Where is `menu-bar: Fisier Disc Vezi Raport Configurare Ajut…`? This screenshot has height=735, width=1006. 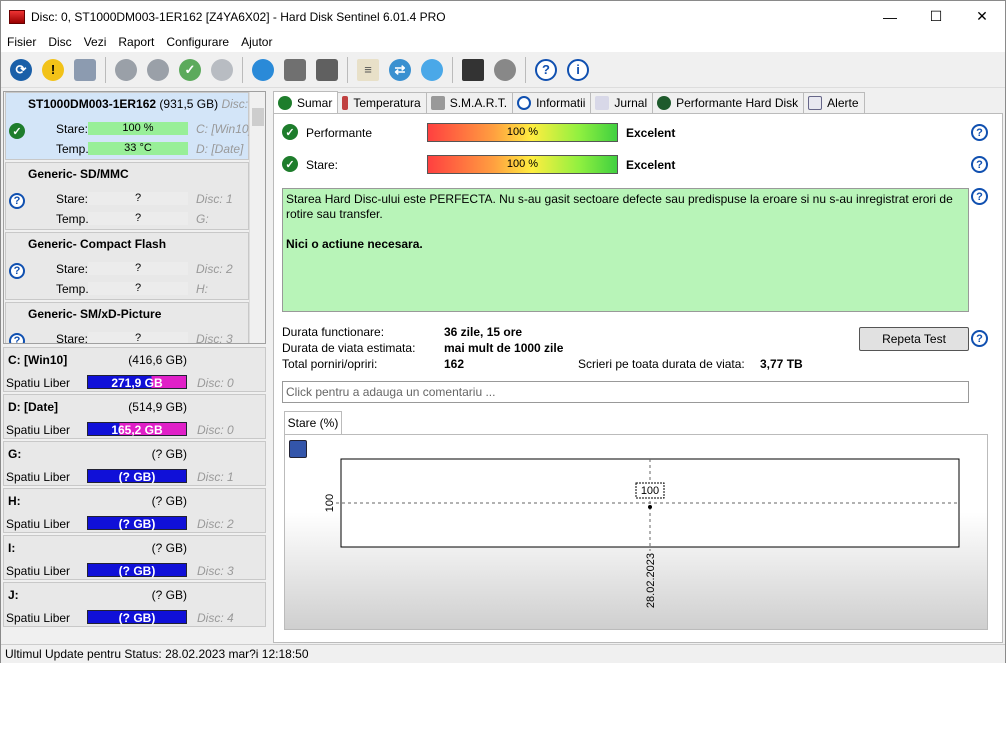 menu-bar: Fisier Disc Vezi Raport Configurare Ajut… is located at coordinates (503, 42).